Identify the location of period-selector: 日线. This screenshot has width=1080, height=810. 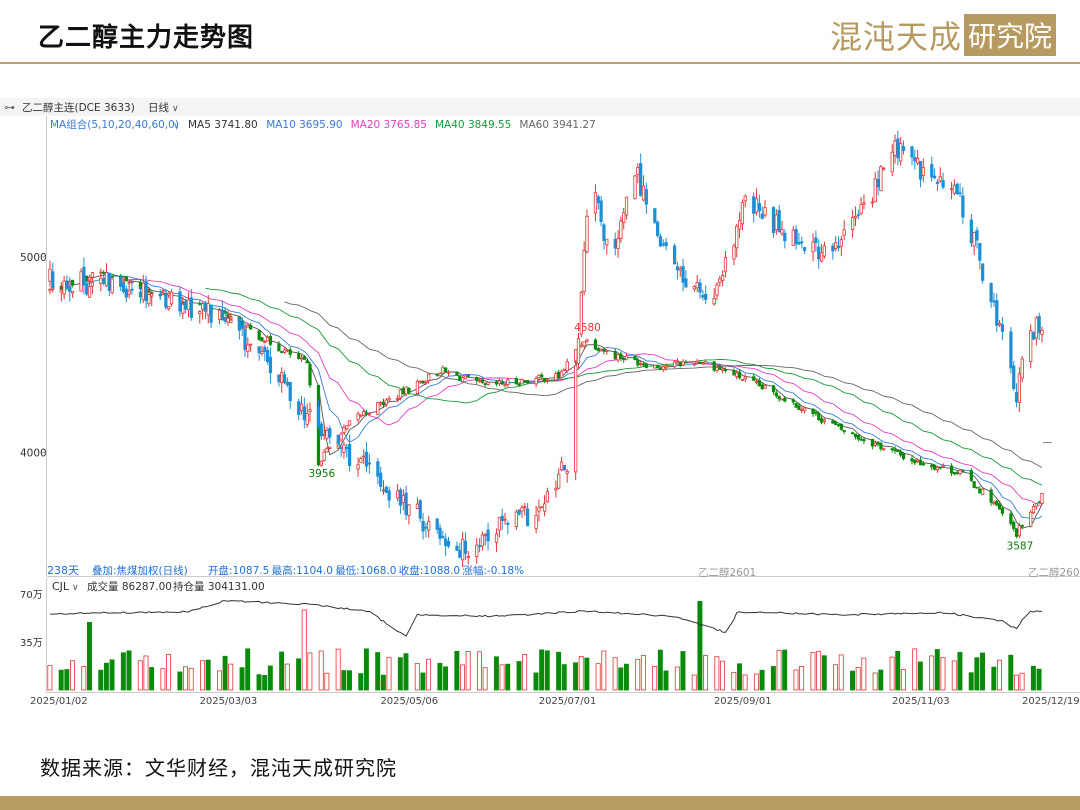
(158, 107).